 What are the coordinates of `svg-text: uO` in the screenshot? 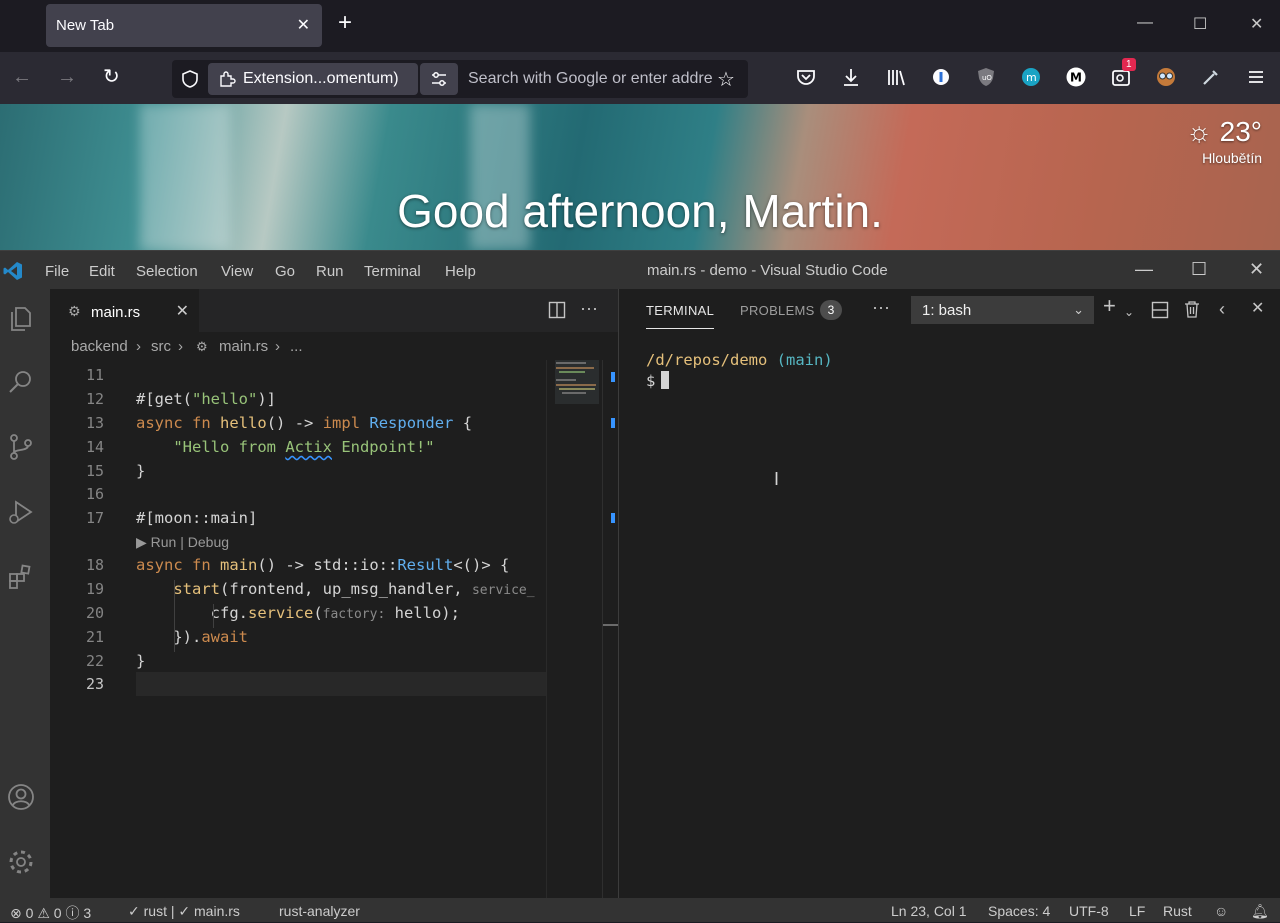 It's located at (987, 78).